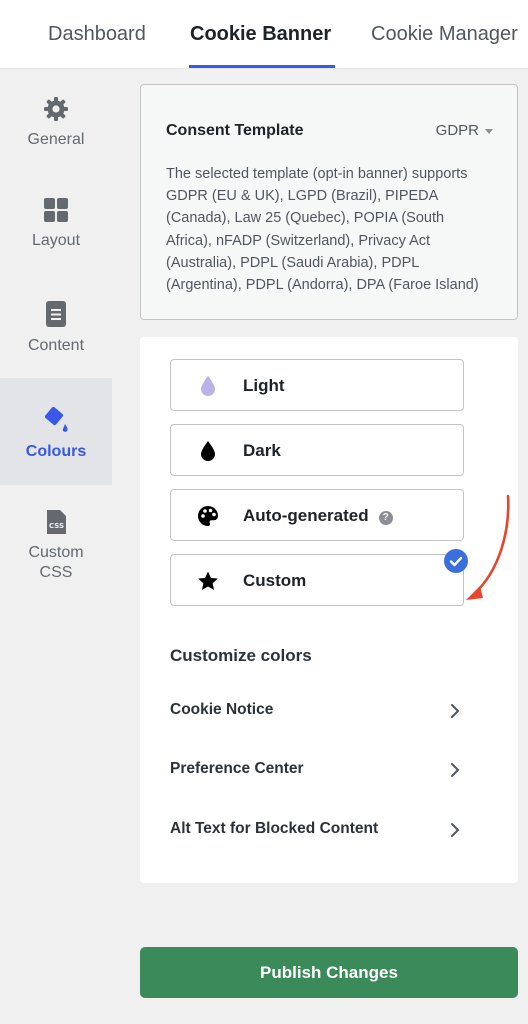 The image size is (528, 1024). I want to click on sidebar-item-label: Content, so click(56, 345).